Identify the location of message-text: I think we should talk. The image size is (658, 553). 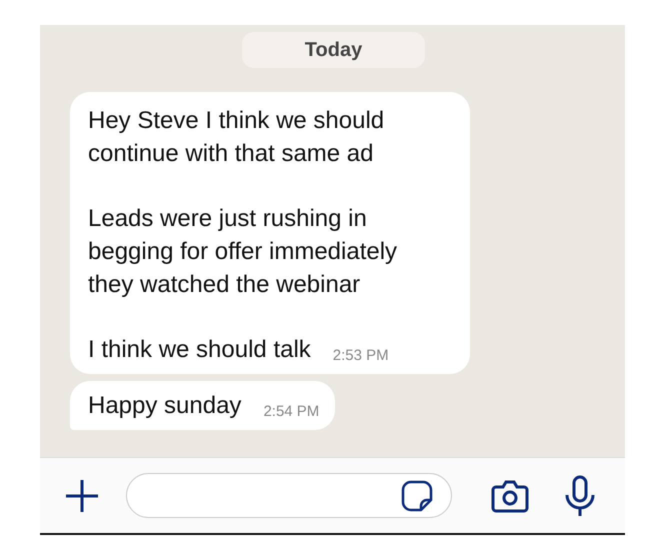
(199, 350).